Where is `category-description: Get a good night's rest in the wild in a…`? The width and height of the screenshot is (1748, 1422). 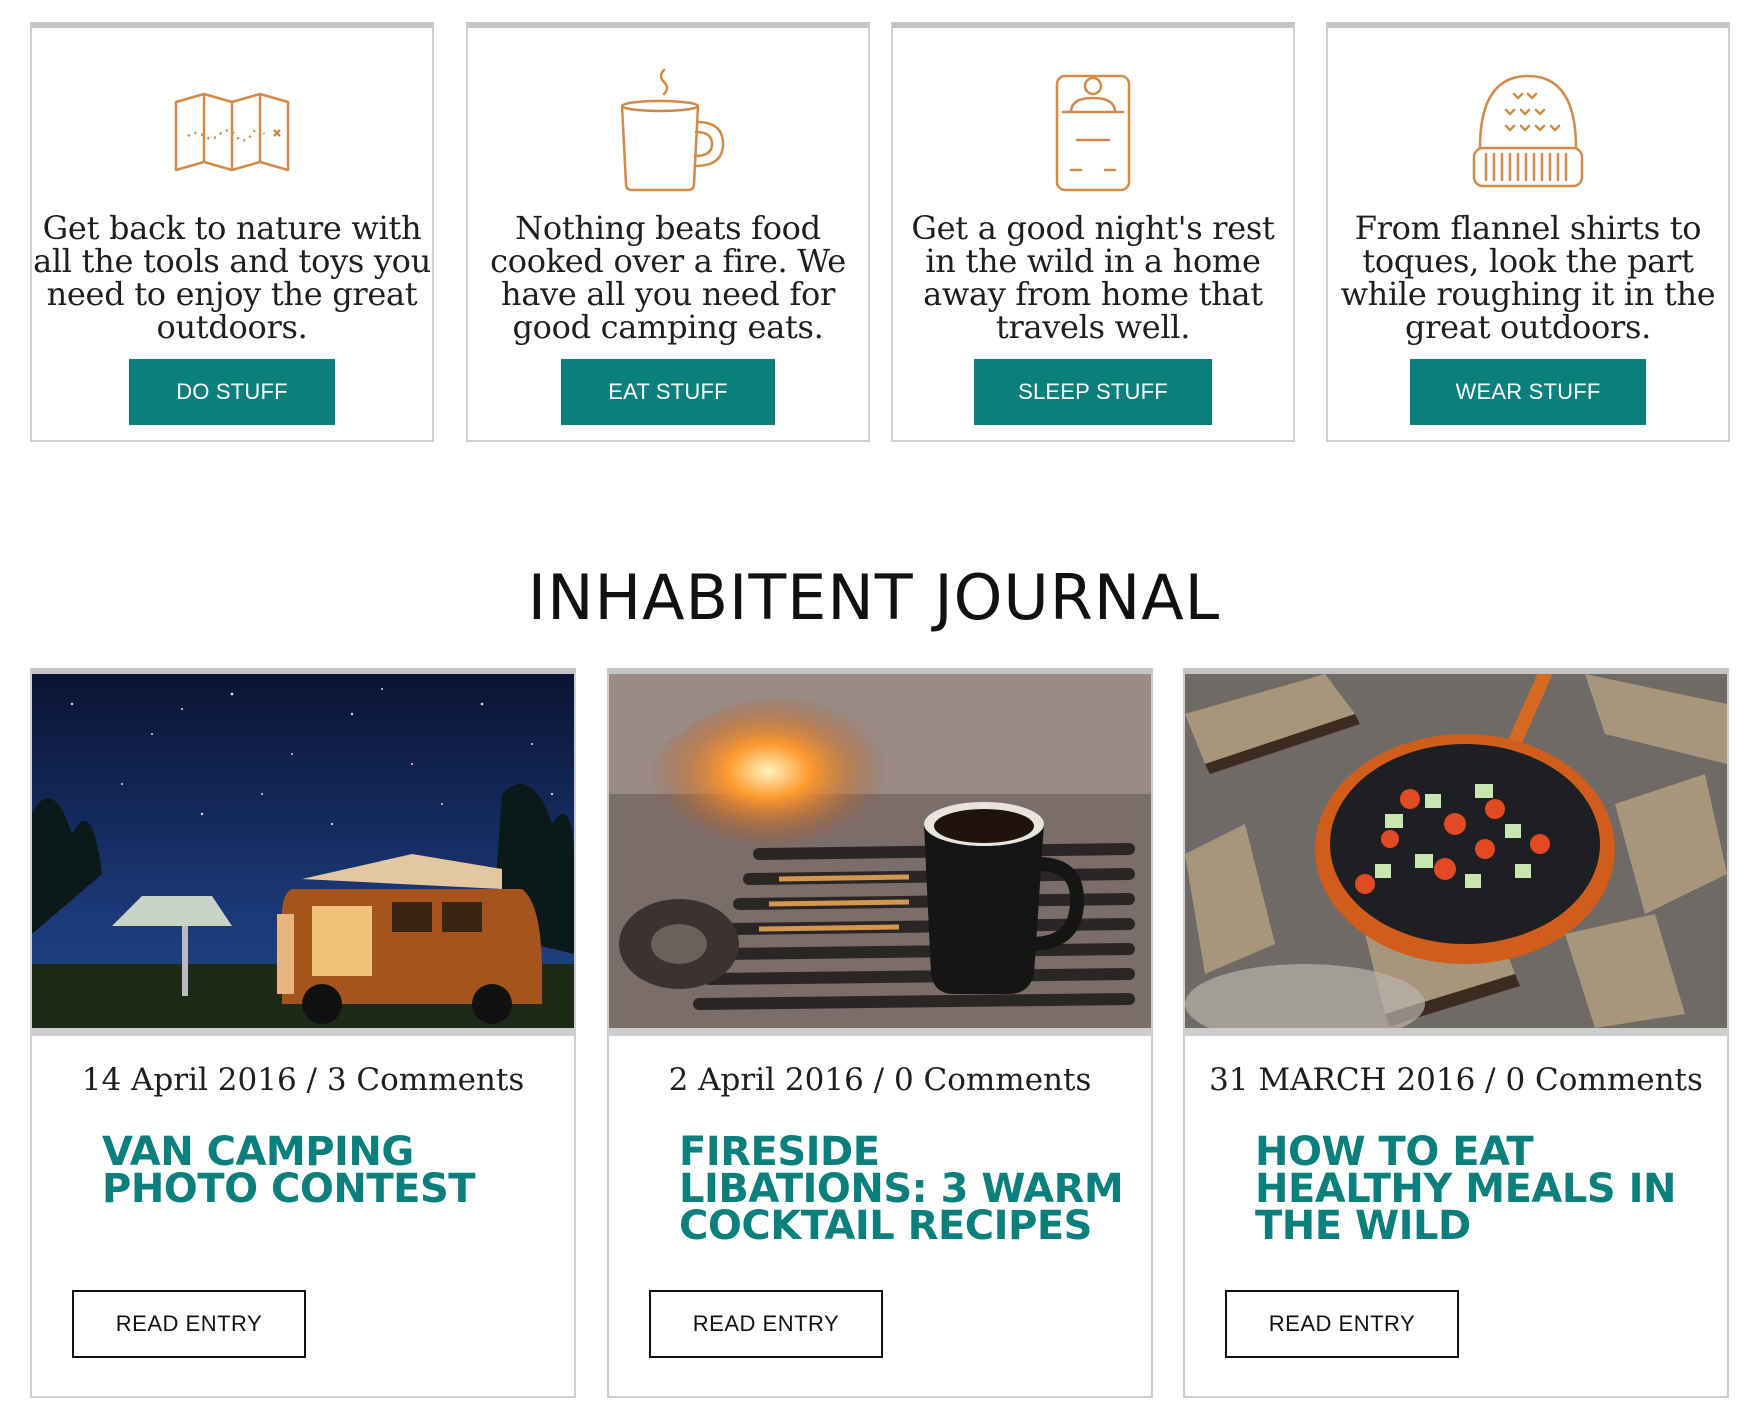 category-description: Get a good night's rest in the wild in a… is located at coordinates (1093, 277).